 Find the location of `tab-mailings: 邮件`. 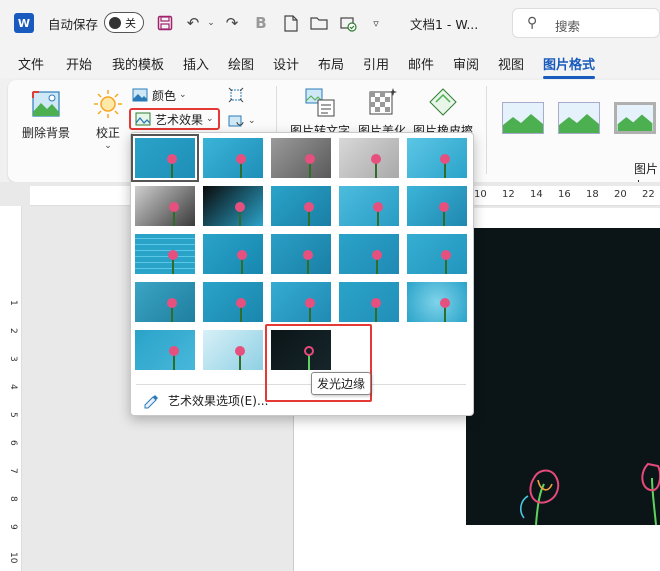

tab-mailings: 邮件 is located at coordinates (421, 63).